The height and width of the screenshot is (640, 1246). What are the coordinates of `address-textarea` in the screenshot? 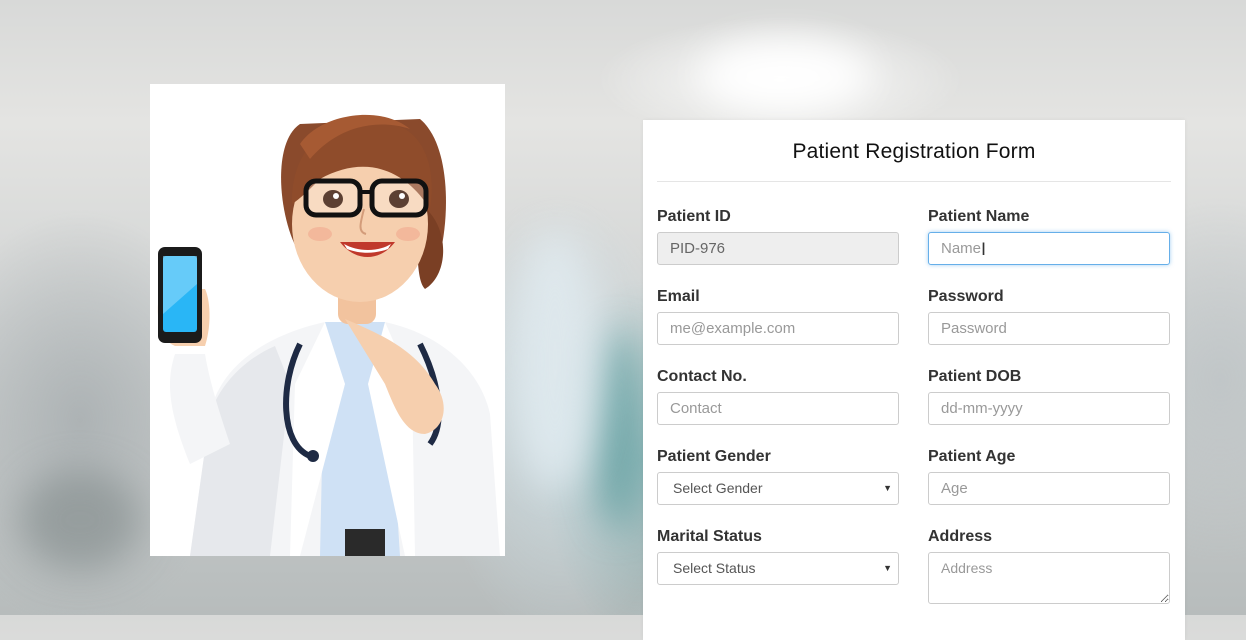 It's located at (1049, 578).